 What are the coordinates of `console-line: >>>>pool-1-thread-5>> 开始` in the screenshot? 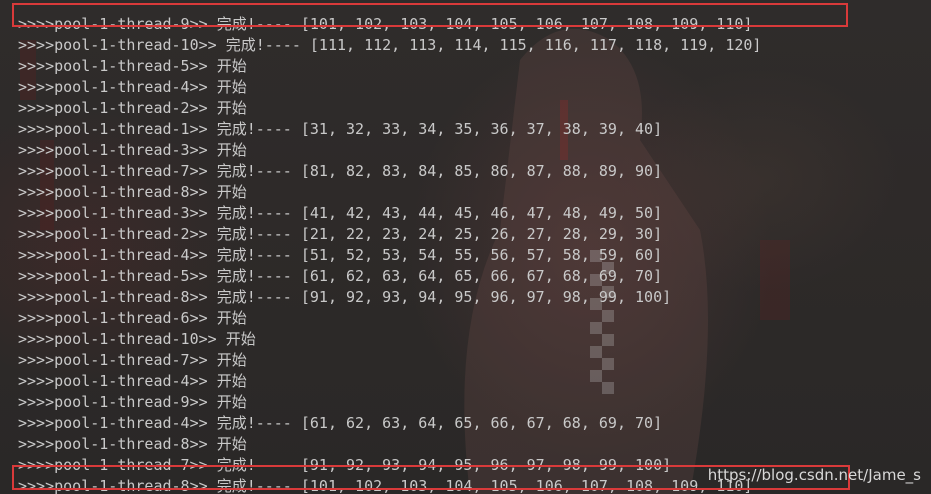 It's located at (474, 66).